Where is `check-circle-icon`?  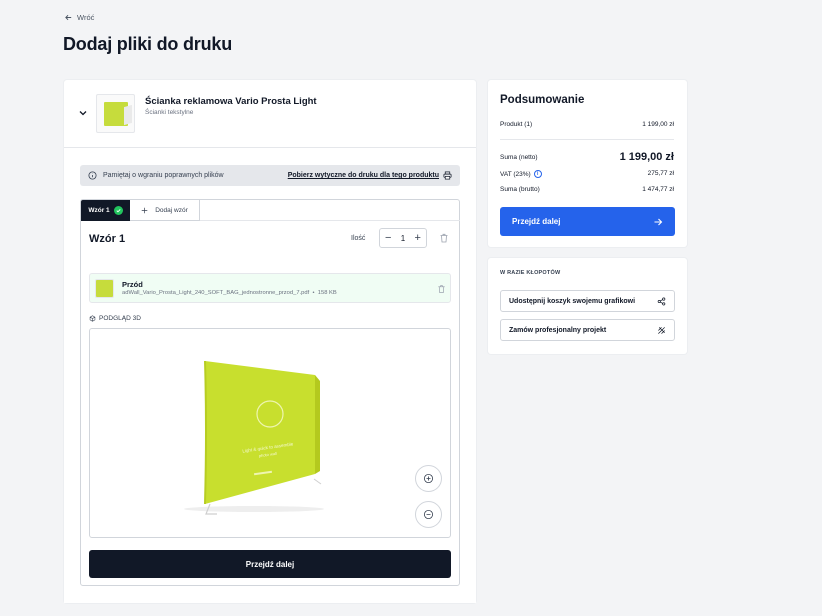 check-circle-icon is located at coordinates (118, 210).